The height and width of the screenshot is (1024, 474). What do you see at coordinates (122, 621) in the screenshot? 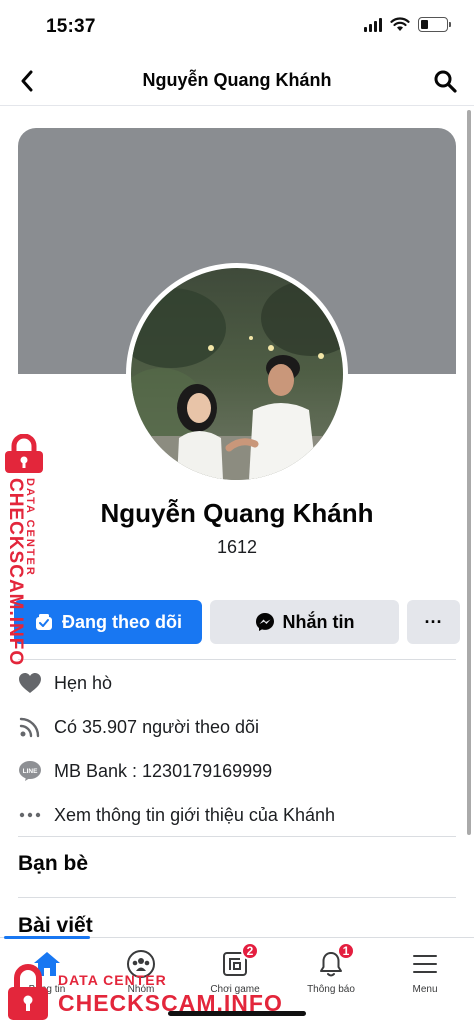
I see `following-button-label: Đang theo dõi` at bounding box center [122, 621].